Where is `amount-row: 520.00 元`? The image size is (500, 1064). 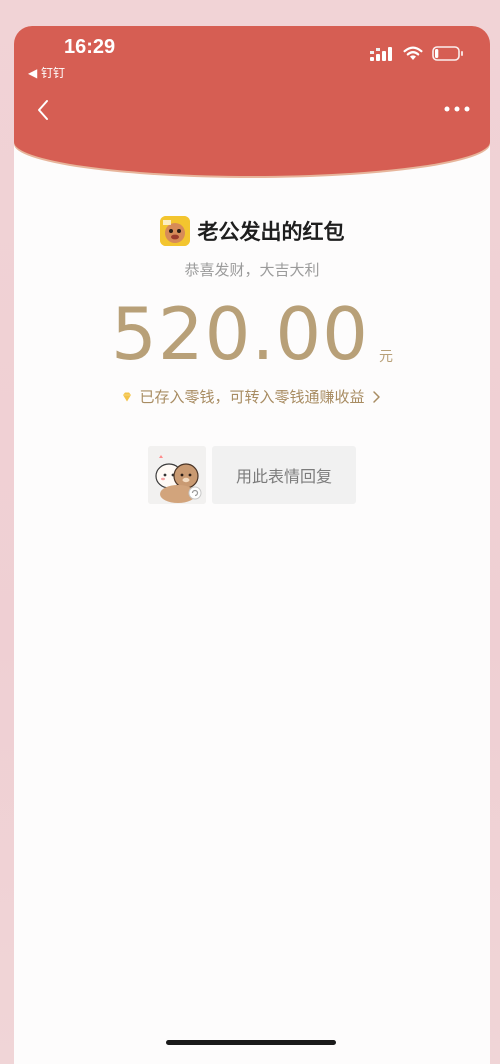
amount-row: 520.00 元 is located at coordinates (252, 334).